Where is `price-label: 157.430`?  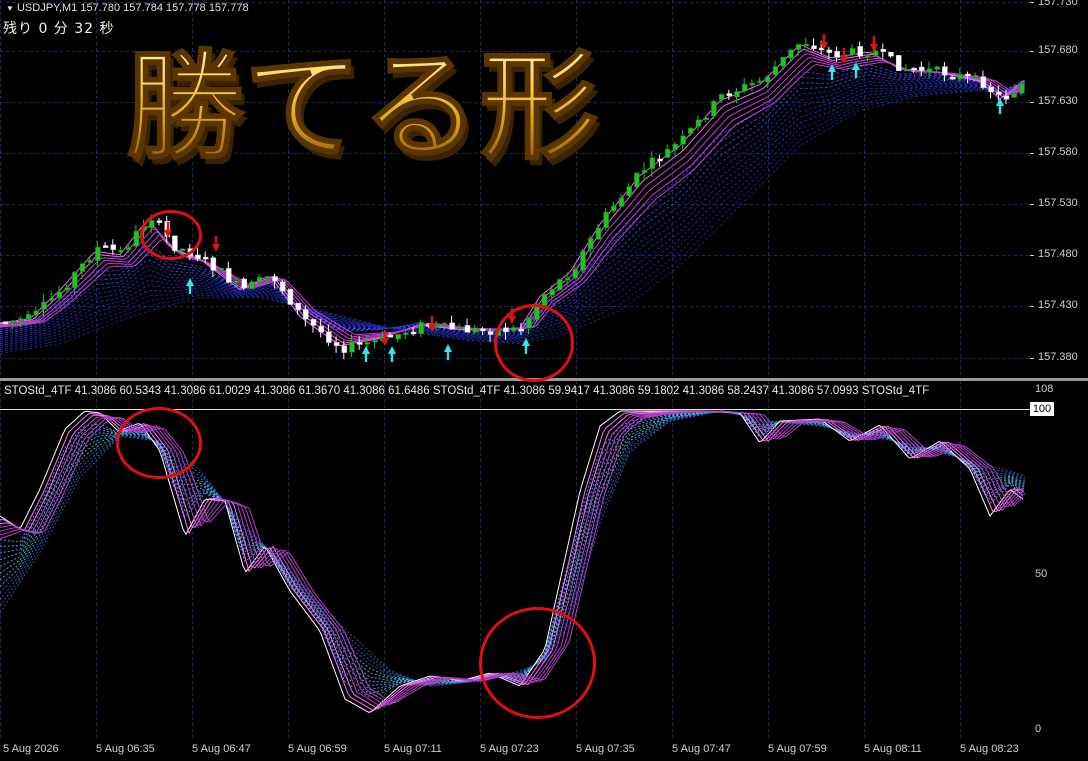
price-label: 157.430 is located at coordinates (1058, 305).